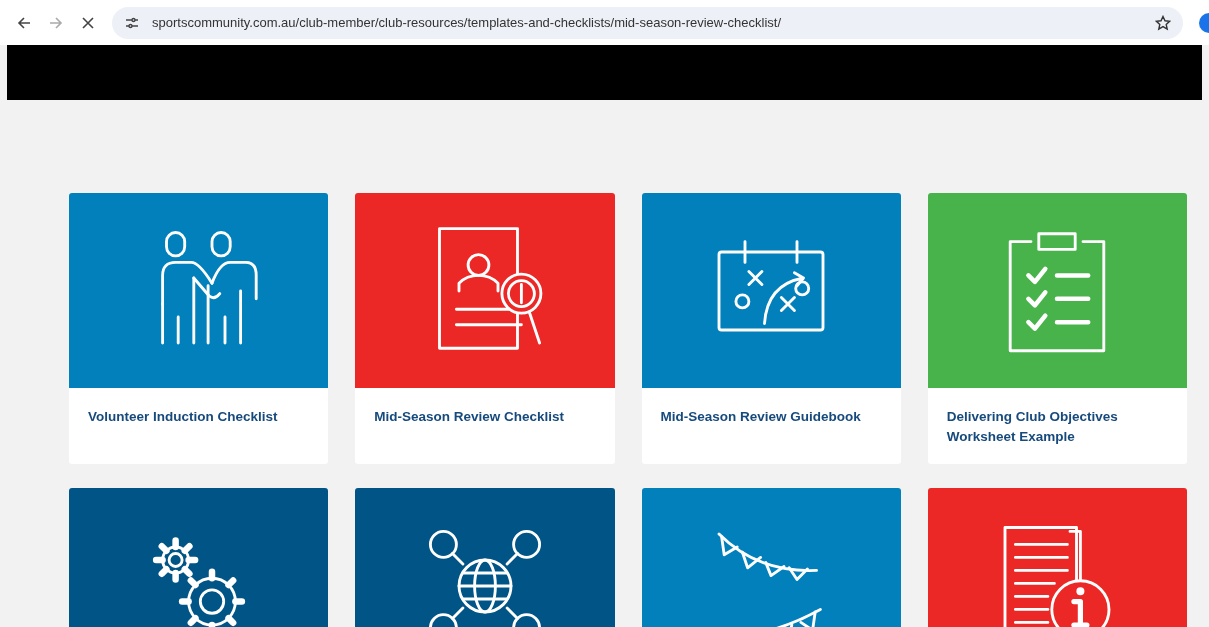 Image resolution: width=1209 pixels, height=627 pixels. I want to click on resource-card: Delivering Club Objectives Worksheet Example, so click(1057, 328).